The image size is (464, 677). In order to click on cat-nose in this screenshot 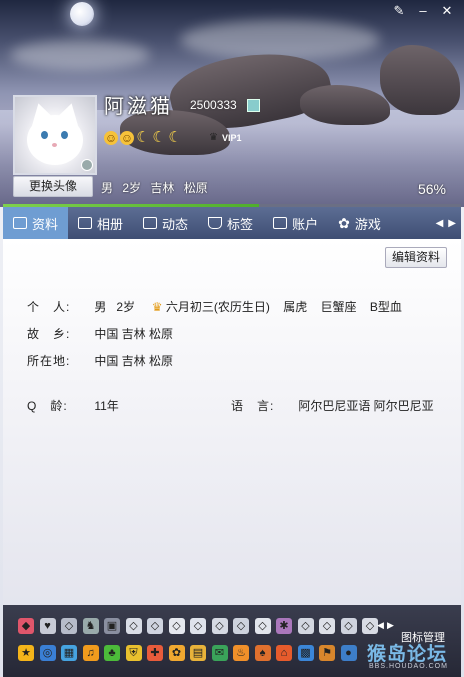, I will do `click(54, 145)`.